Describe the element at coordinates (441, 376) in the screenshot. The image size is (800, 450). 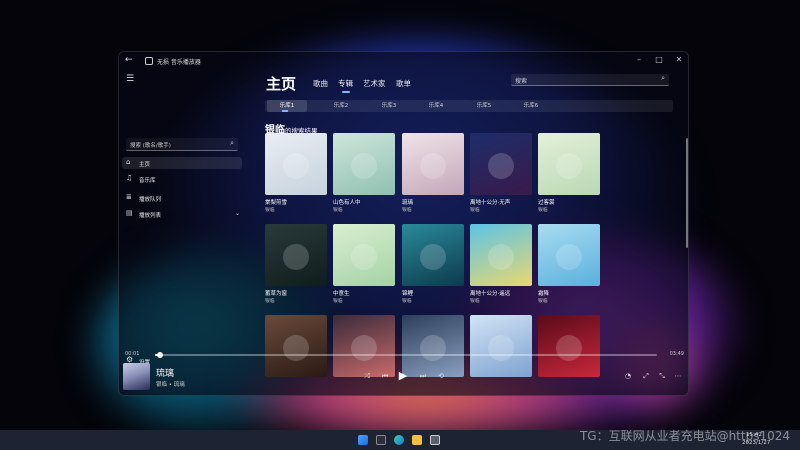
I see `repeat-off-icon: ⟲` at that location.